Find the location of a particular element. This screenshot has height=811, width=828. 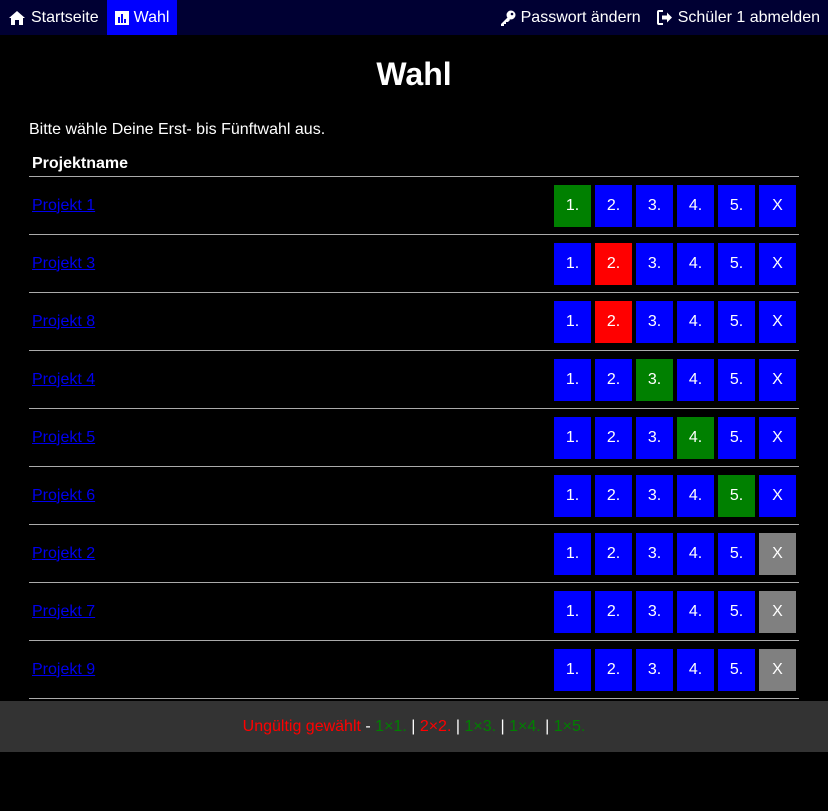

project-name-cell: Projekt 3 is located at coordinates (140, 263).